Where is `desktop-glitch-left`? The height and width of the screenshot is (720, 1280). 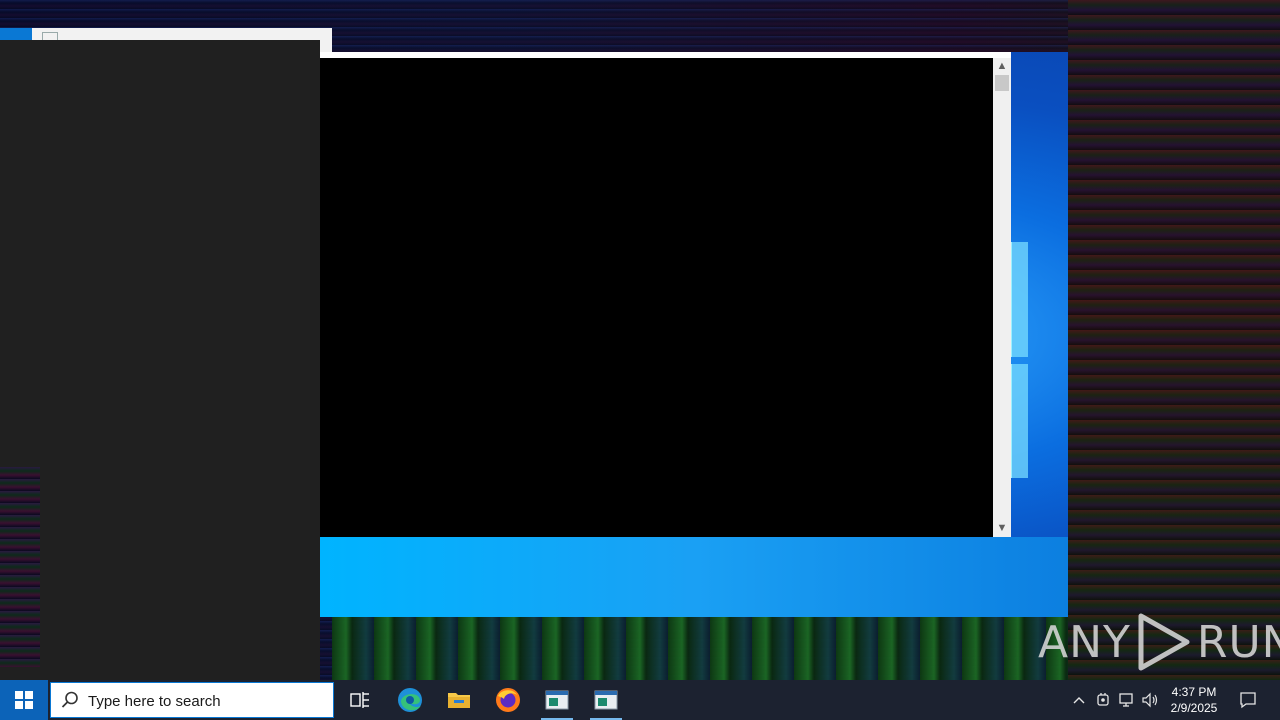 desktop-glitch-left is located at coordinates (20, 567).